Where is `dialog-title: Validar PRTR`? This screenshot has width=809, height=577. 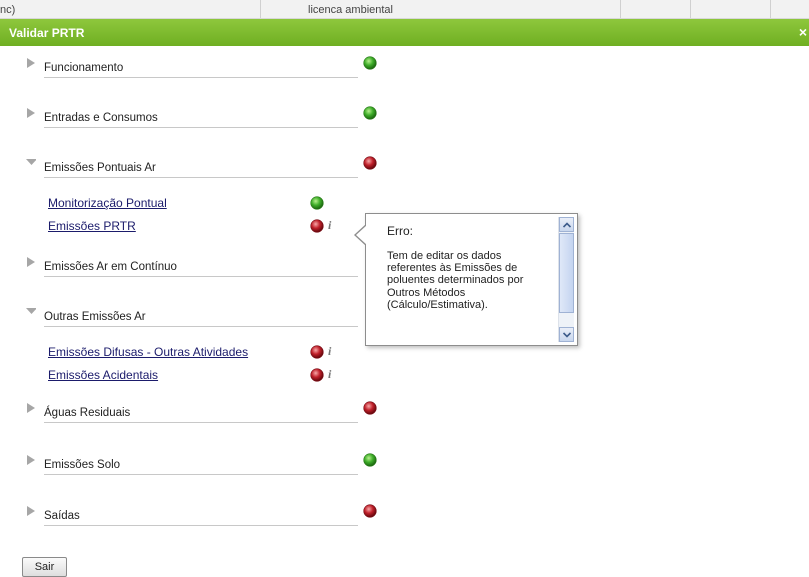
dialog-title: Validar PRTR is located at coordinates (47, 33).